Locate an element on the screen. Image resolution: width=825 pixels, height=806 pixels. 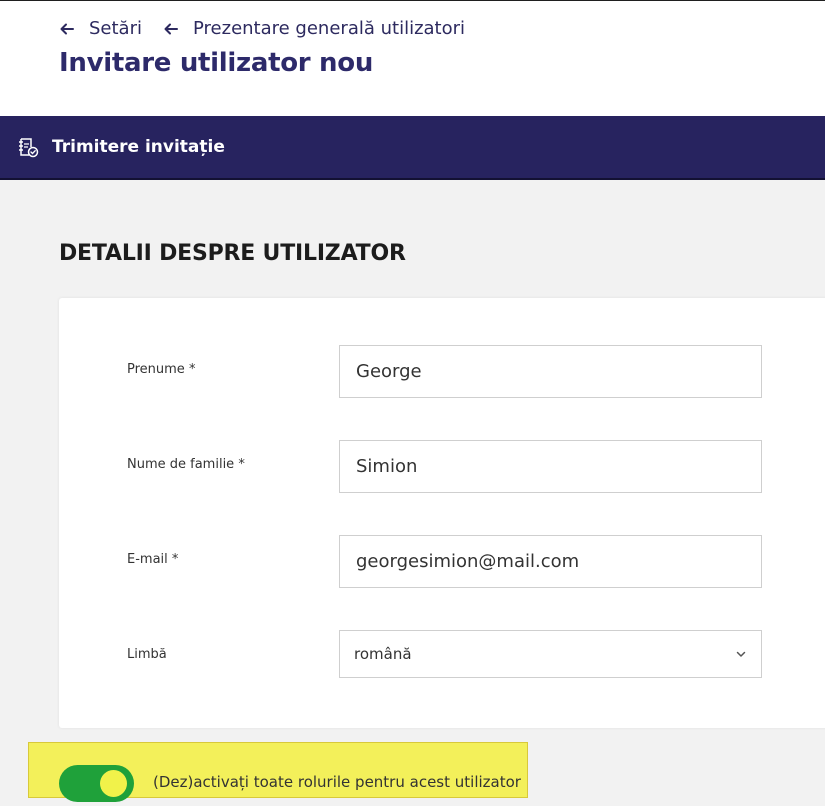
roles-toggle-switch is located at coordinates (96, 783).